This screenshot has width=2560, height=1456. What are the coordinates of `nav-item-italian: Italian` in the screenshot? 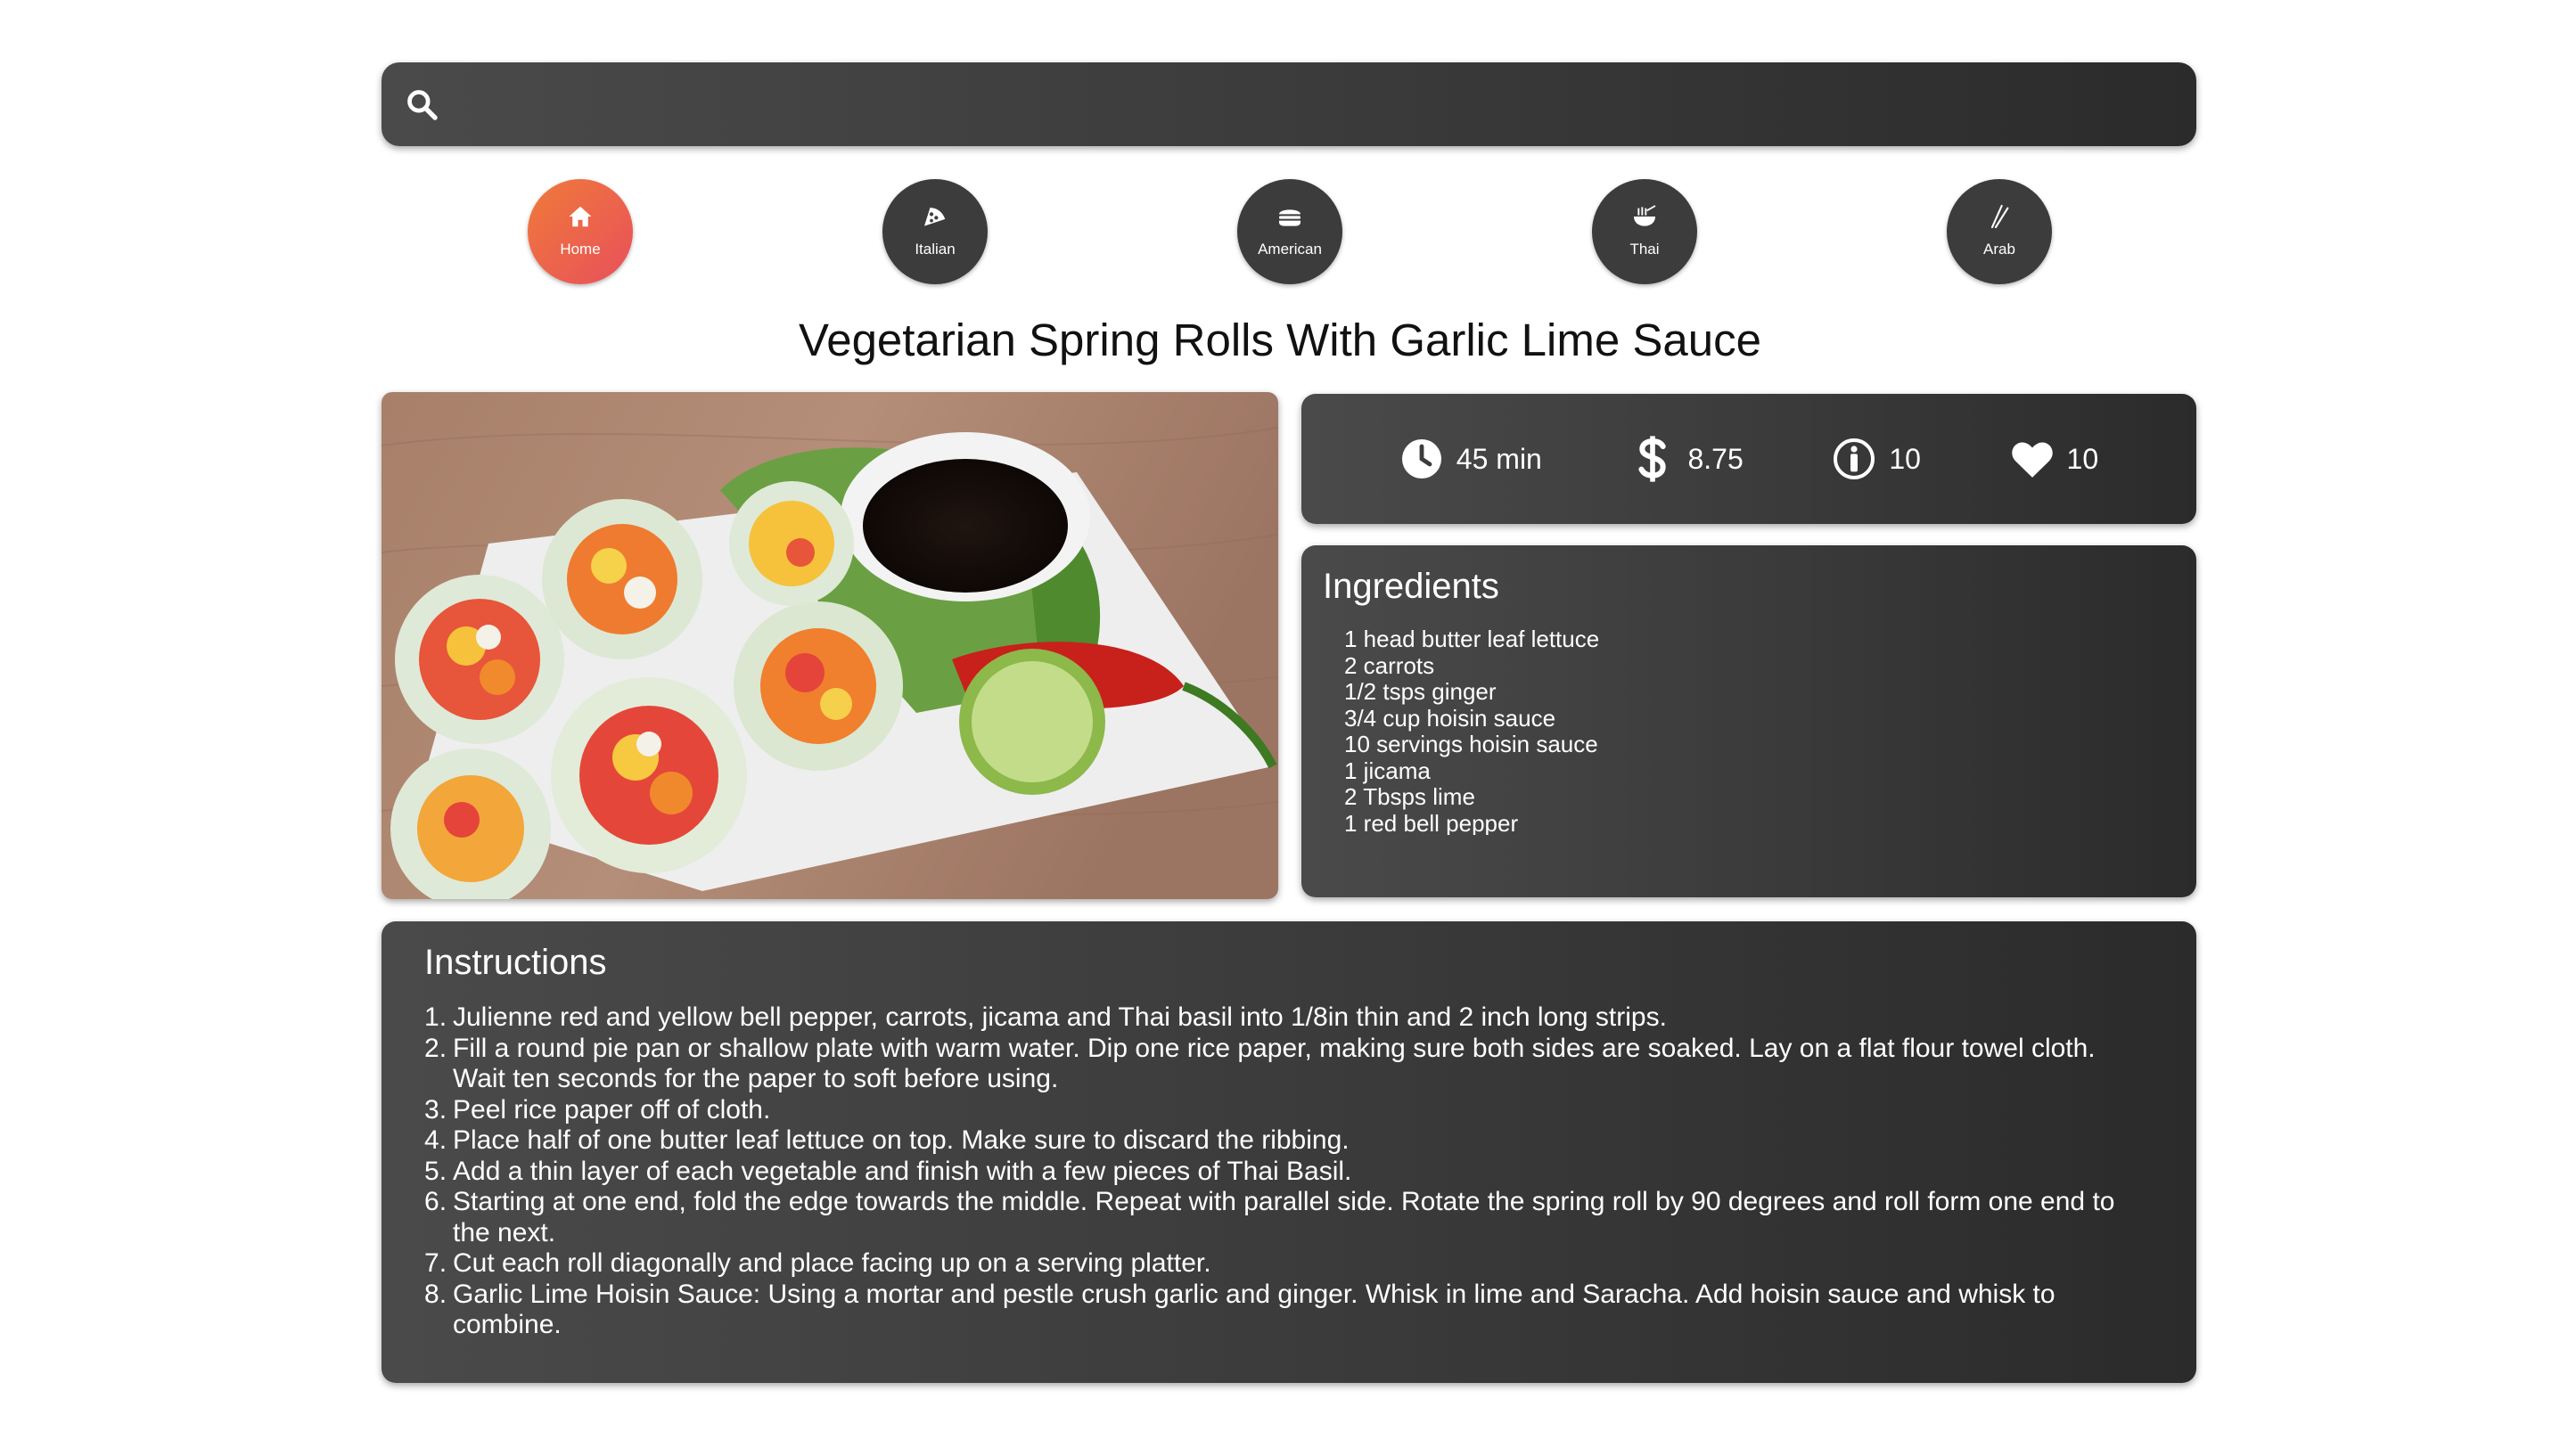 It's located at (935, 231).